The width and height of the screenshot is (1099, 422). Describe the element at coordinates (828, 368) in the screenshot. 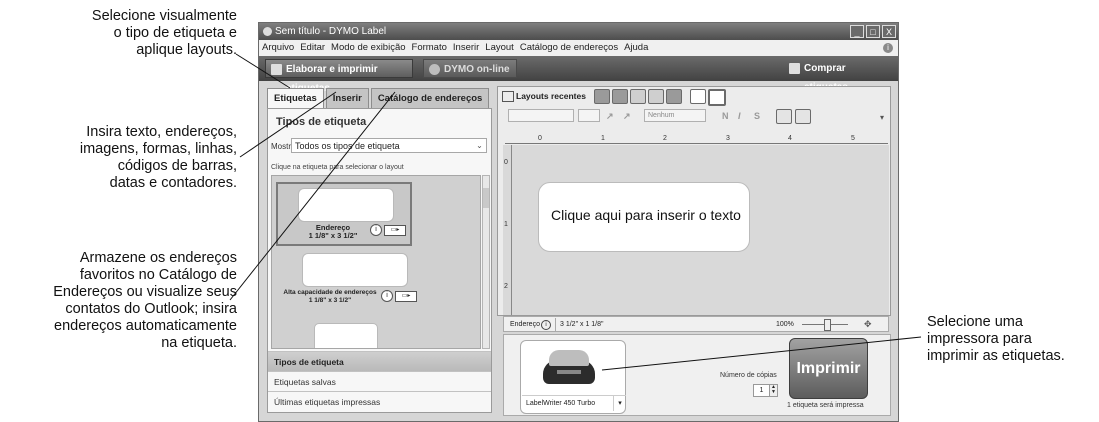

I see `print-button: Imprimir` at that location.